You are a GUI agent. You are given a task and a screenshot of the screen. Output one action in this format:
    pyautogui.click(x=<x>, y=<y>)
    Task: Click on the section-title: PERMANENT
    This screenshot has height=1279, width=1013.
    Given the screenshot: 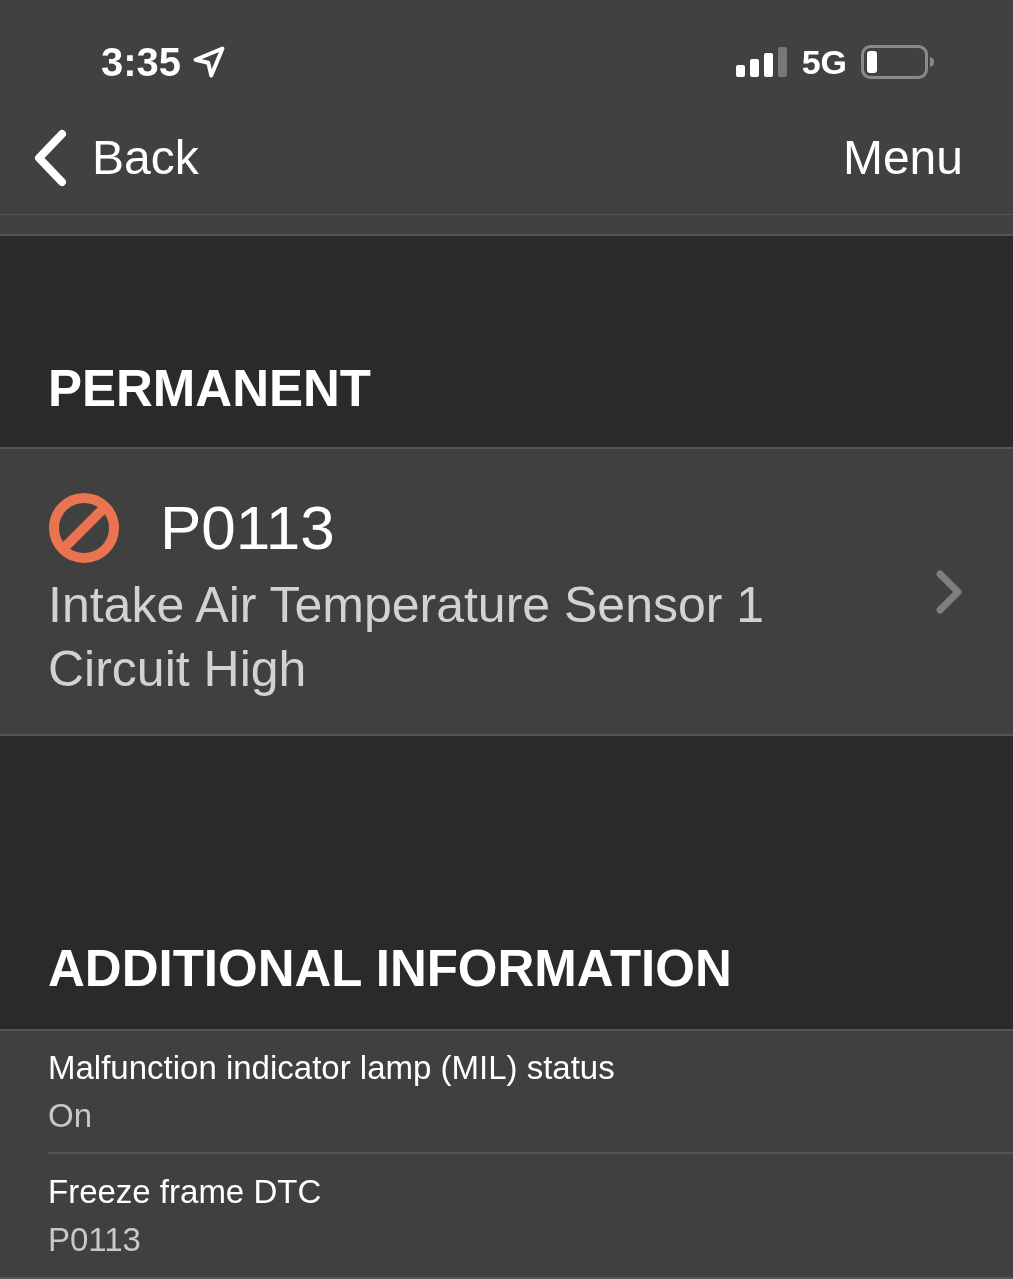 What is the action you would take?
    pyautogui.click(x=209, y=389)
    